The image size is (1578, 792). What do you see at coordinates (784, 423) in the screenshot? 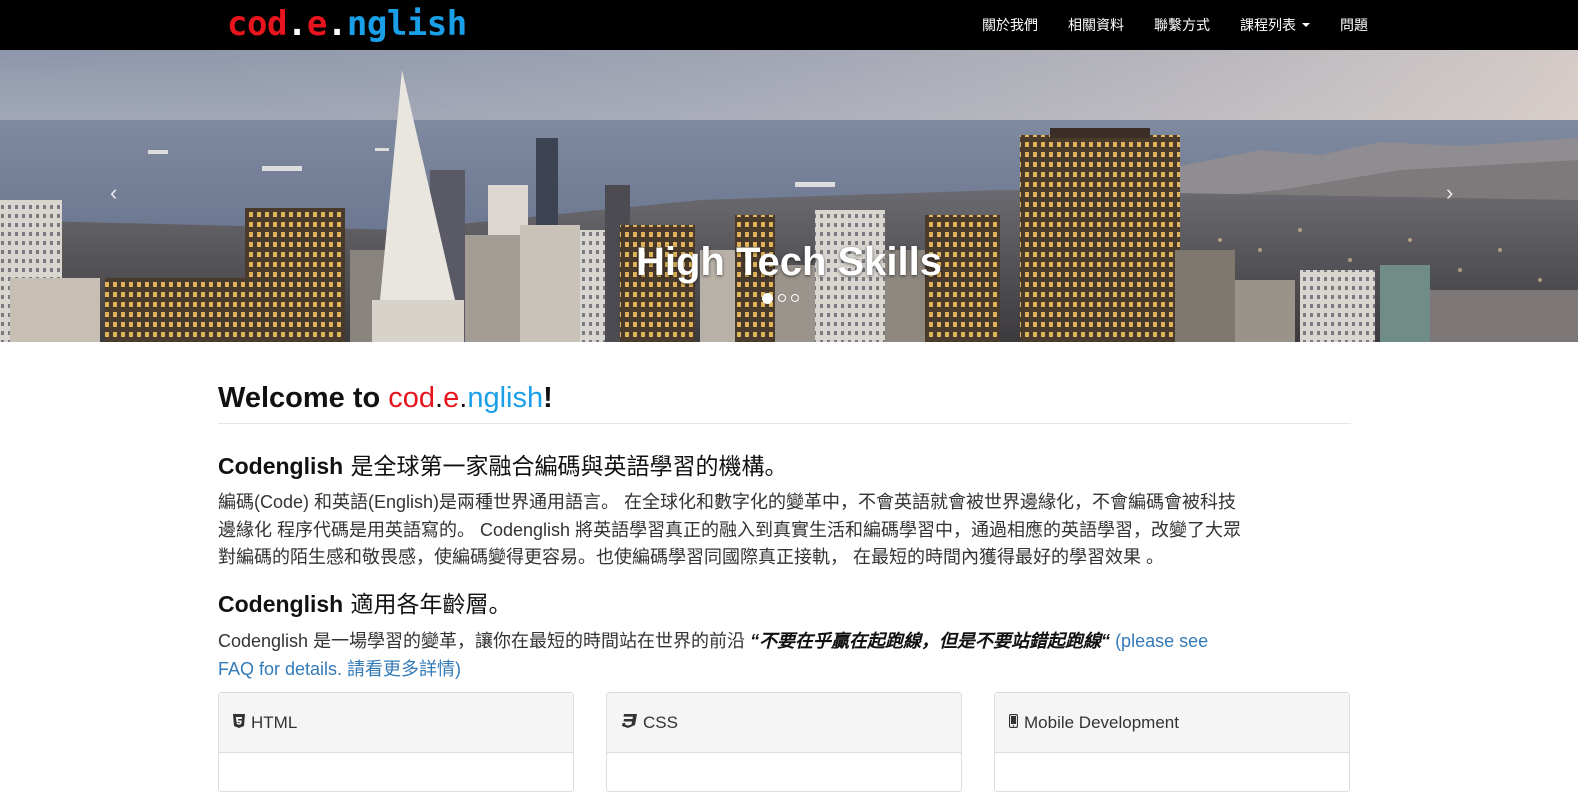
I see `divider` at bounding box center [784, 423].